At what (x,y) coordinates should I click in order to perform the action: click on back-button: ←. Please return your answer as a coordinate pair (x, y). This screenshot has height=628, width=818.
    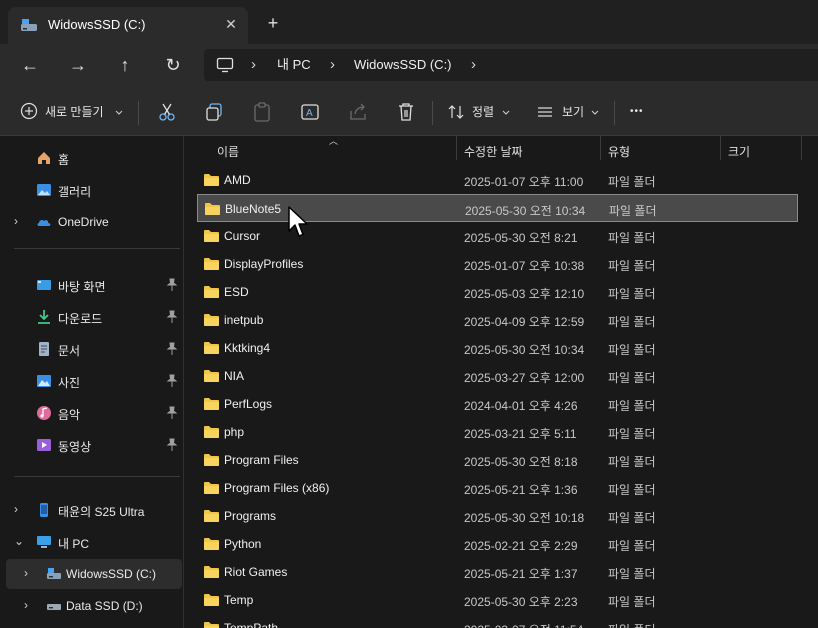
    Looking at the image, I should click on (30, 65).